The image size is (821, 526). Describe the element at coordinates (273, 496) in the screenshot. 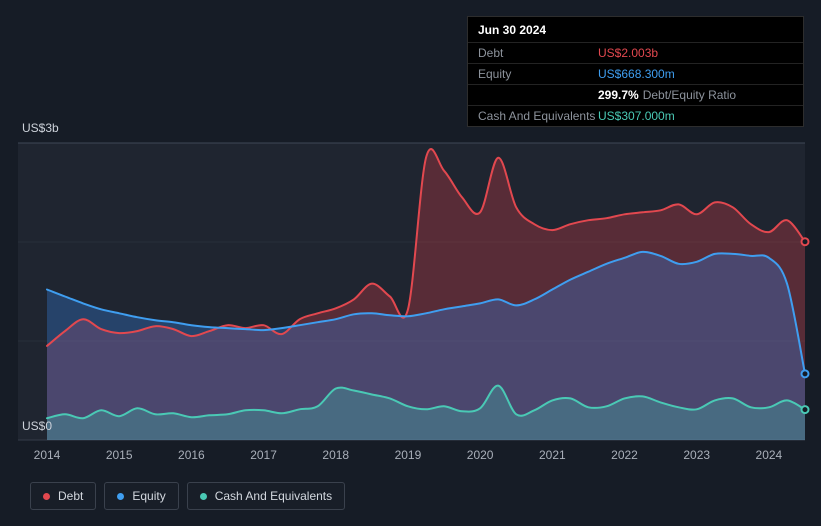

I see `legend-cash-label: Cash And Equivalents` at that location.